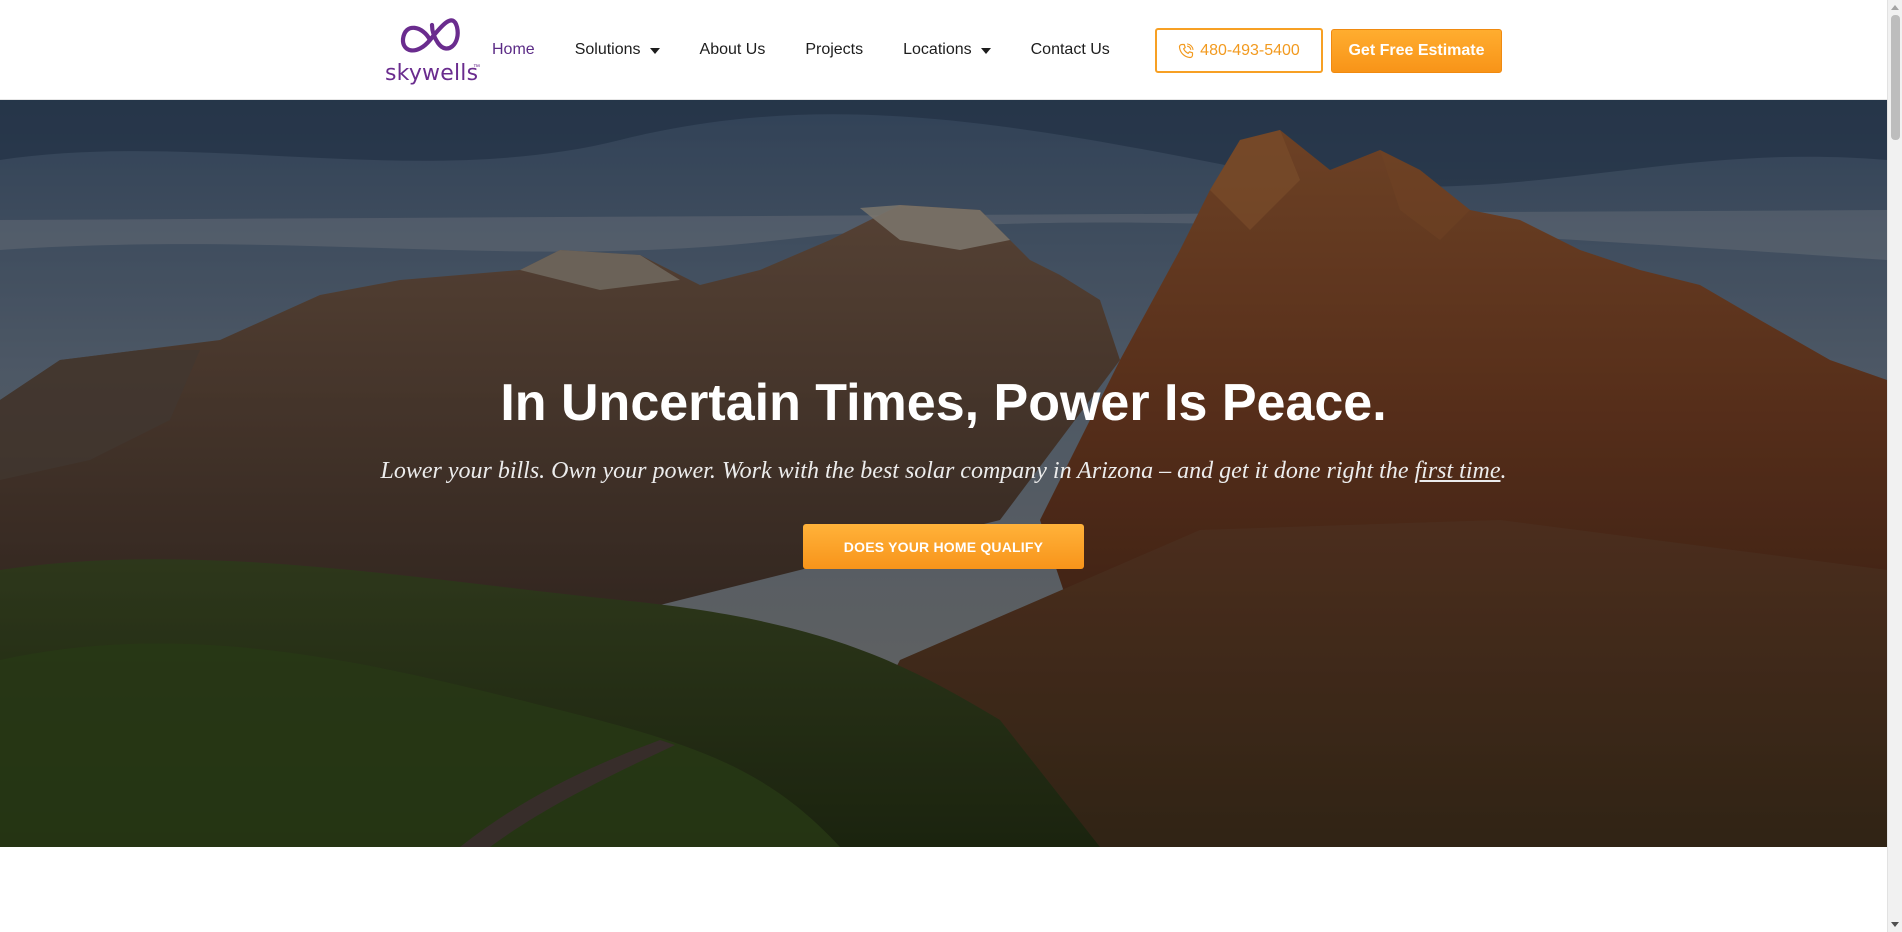 The width and height of the screenshot is (1902, 932). I want to click on nav-locations-label: Locations, so click(937, 49).